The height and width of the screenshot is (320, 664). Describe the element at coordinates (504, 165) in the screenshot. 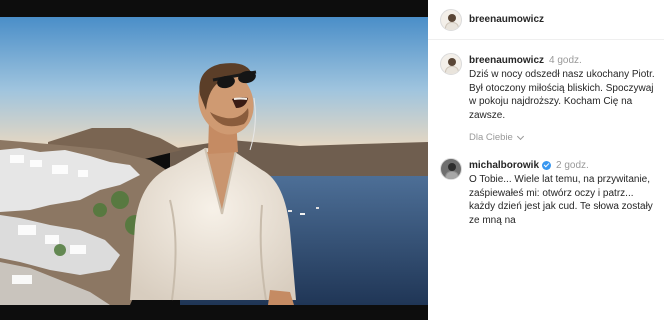

I see `comment-username: michalborowik` at that location.